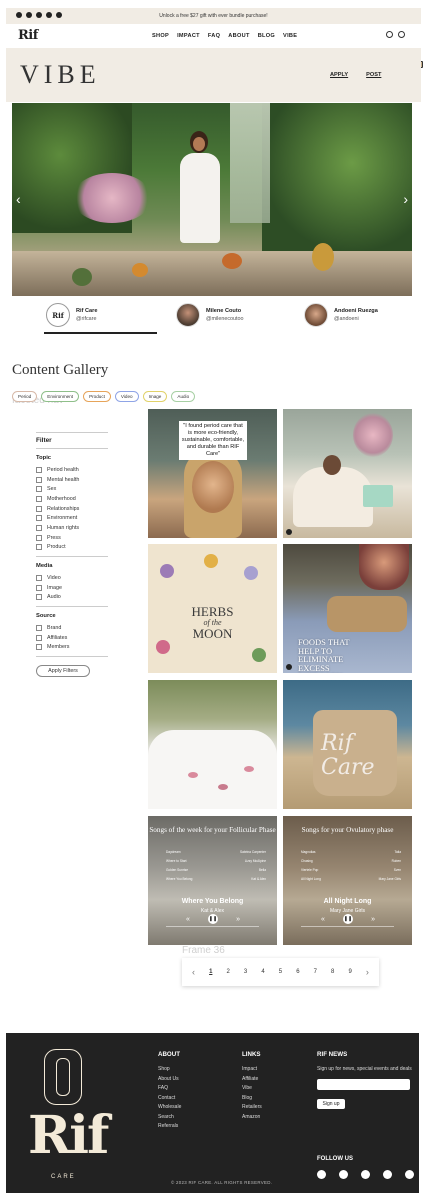  Describe the element at coordinates (339, 75) in the screenshot. I see `apply-link: APPLY` at that location.